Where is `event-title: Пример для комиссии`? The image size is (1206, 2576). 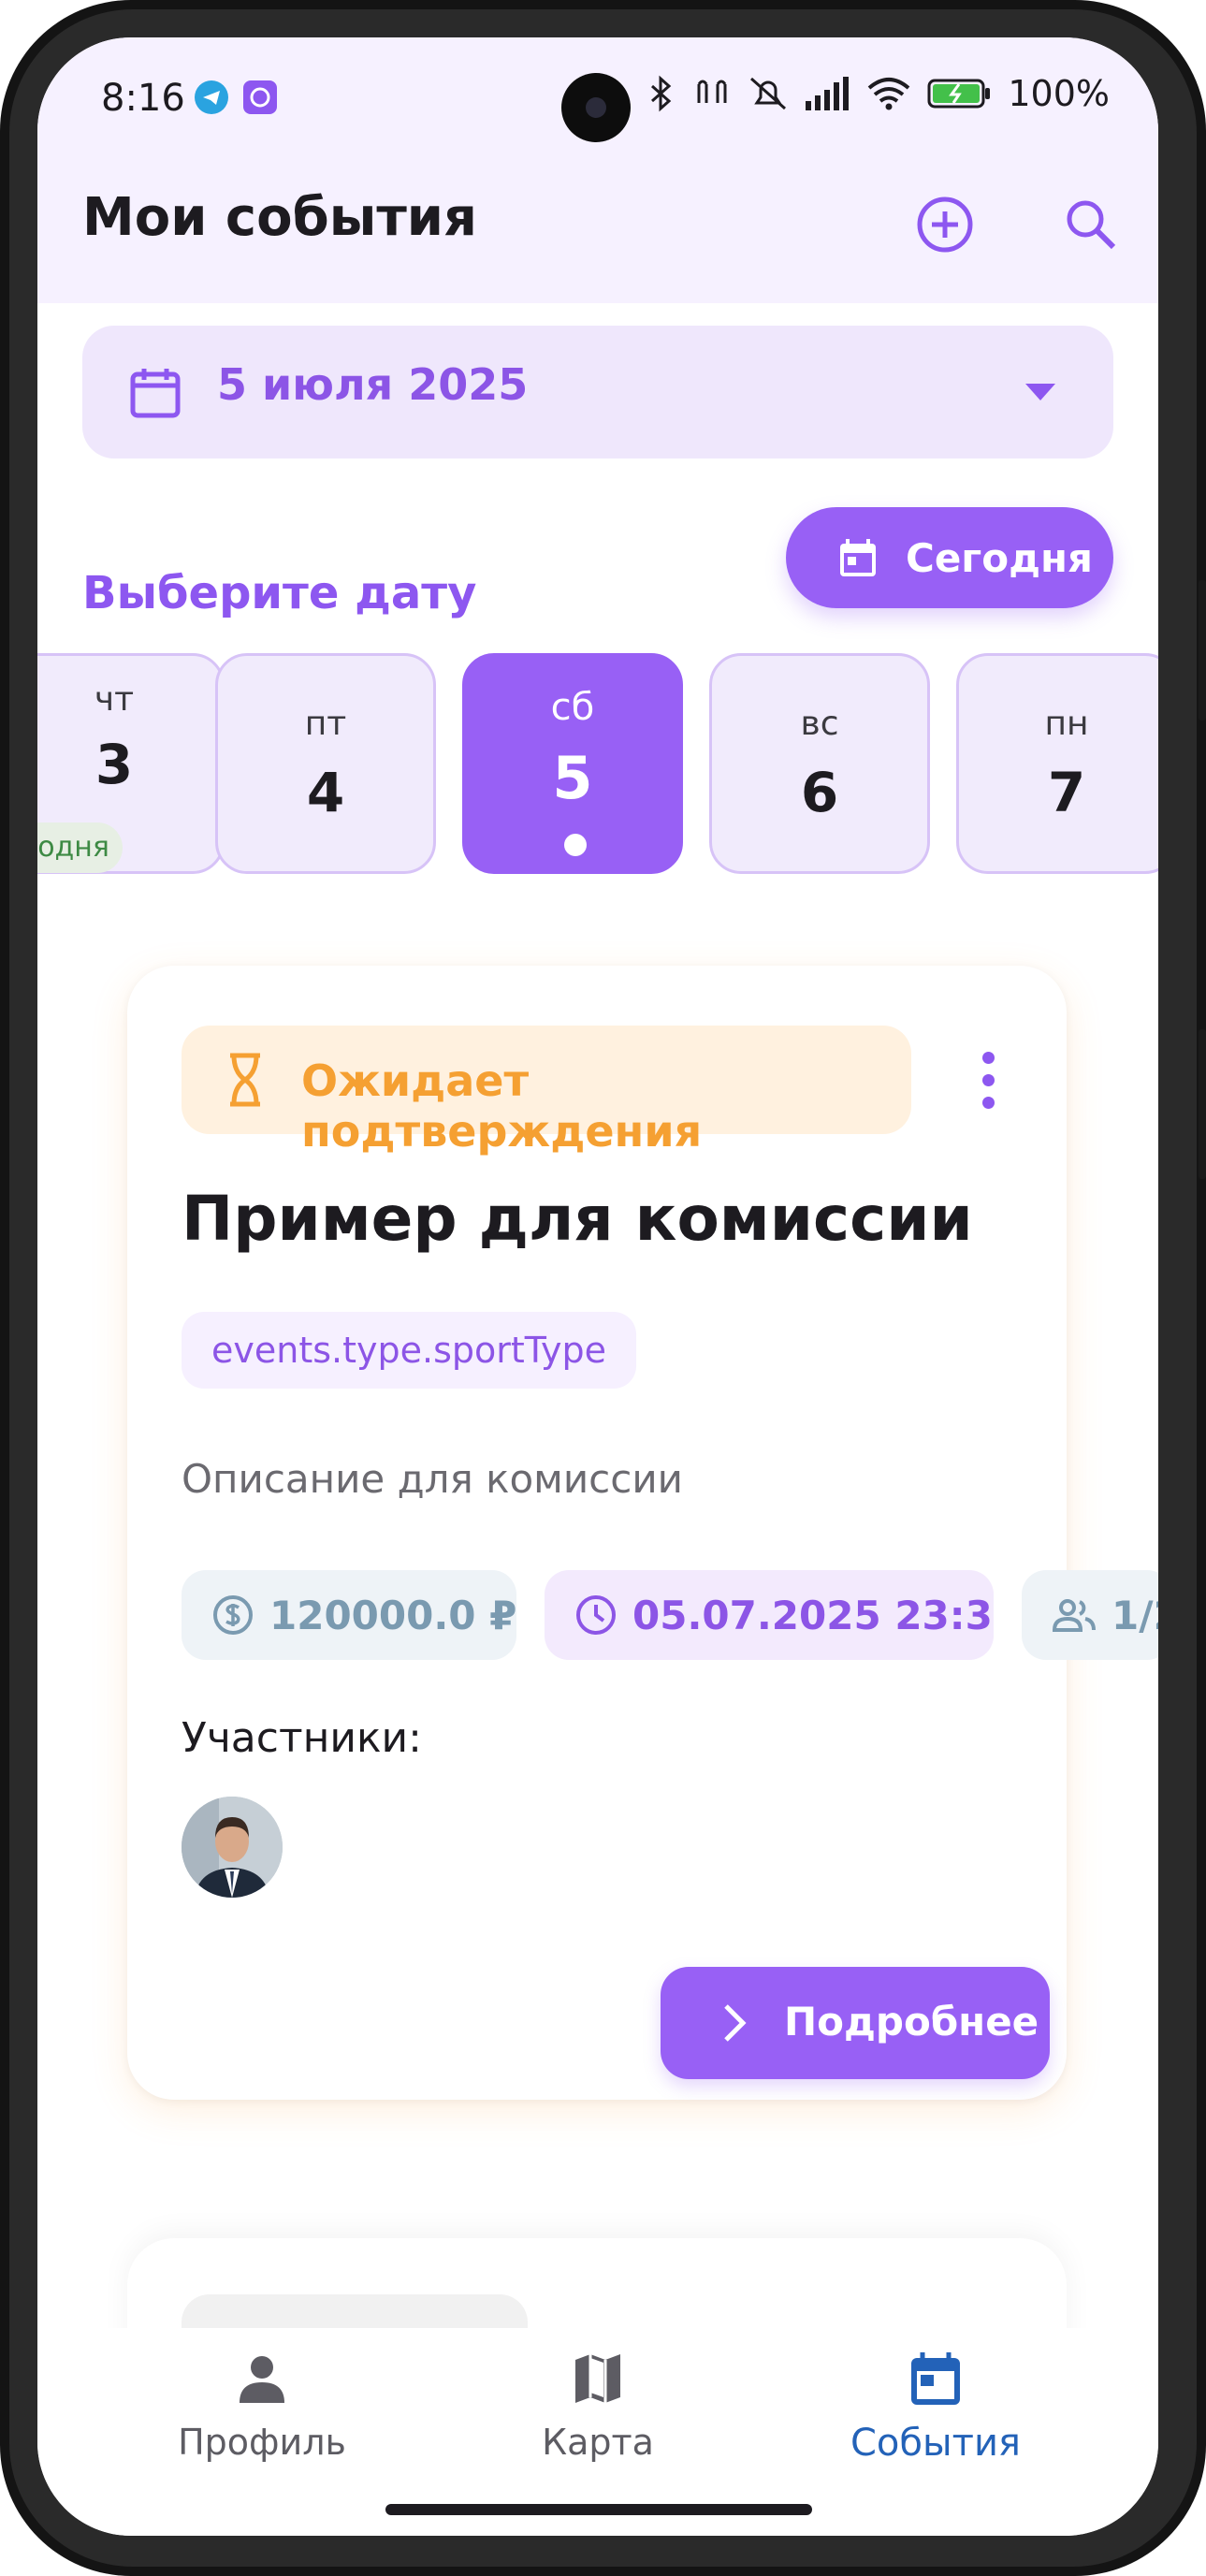 event-title: Пример для комиссии is located at coordinates (577, 1219).